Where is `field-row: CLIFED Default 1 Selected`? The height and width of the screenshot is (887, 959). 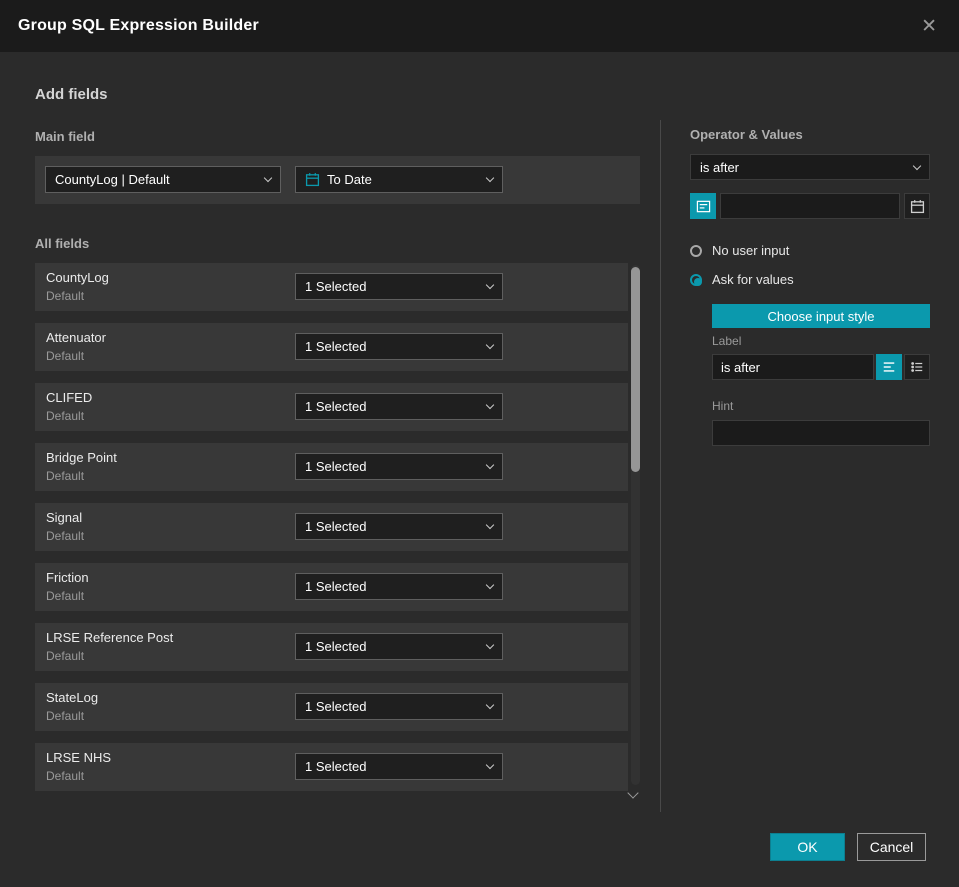 field-row: CLIFED Default 1 Selected is located at coordinates (331, 407).